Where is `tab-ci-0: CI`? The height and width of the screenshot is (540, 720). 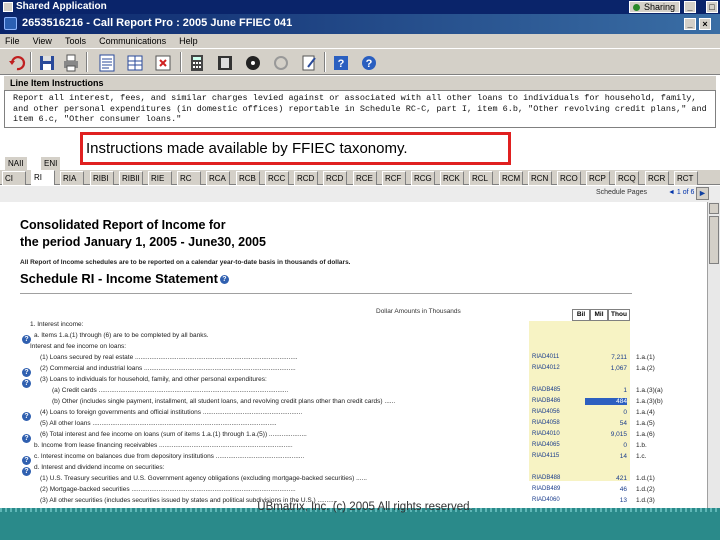 tab-ci-0: CI is located at coordinates (14, 178).